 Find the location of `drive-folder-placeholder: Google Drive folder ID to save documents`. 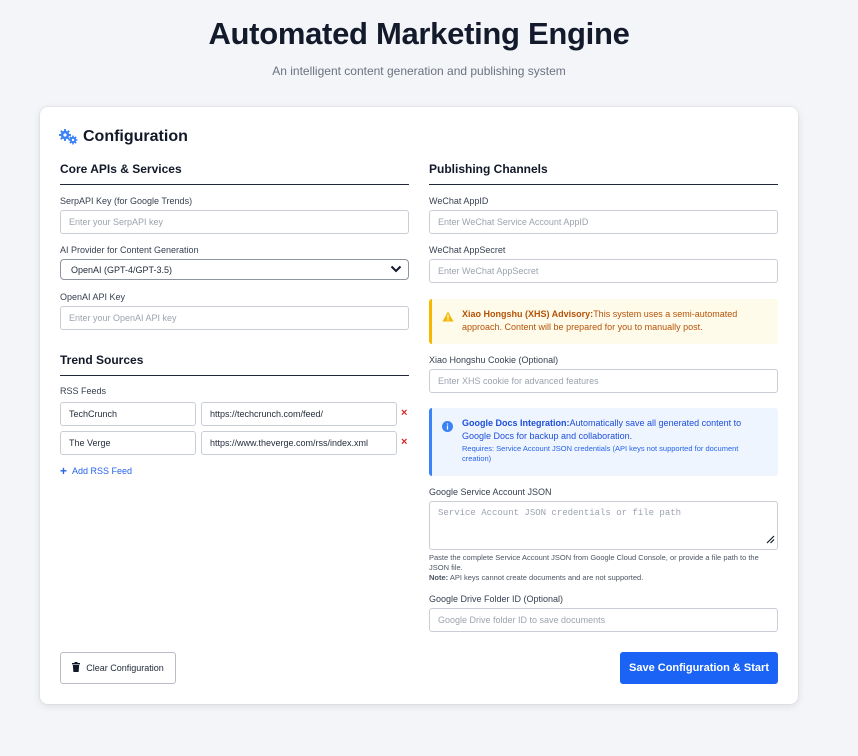

drive-folder-placeholder: Google Drive folder ID to save documents is located at coordinates (522, 620).